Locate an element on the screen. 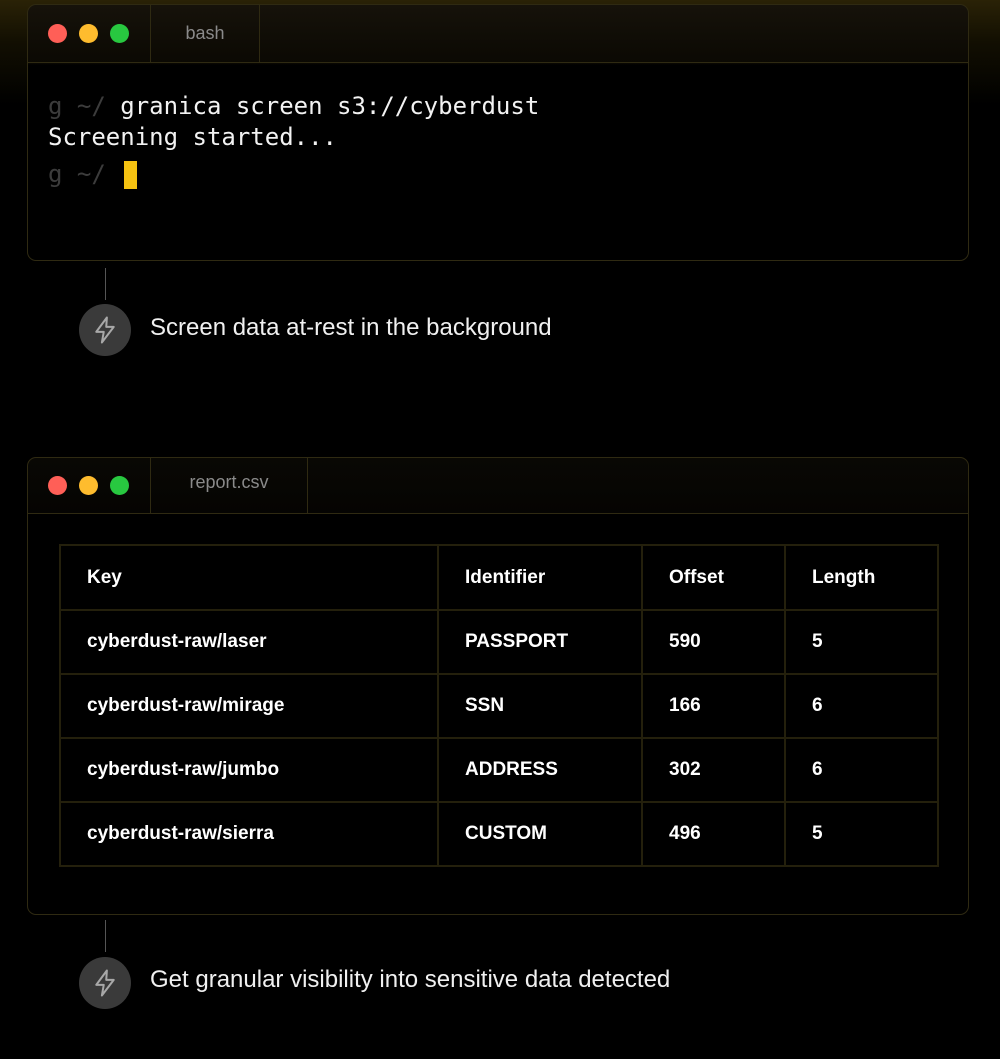  column-header-key: Key is located at coordinates (249, 577).